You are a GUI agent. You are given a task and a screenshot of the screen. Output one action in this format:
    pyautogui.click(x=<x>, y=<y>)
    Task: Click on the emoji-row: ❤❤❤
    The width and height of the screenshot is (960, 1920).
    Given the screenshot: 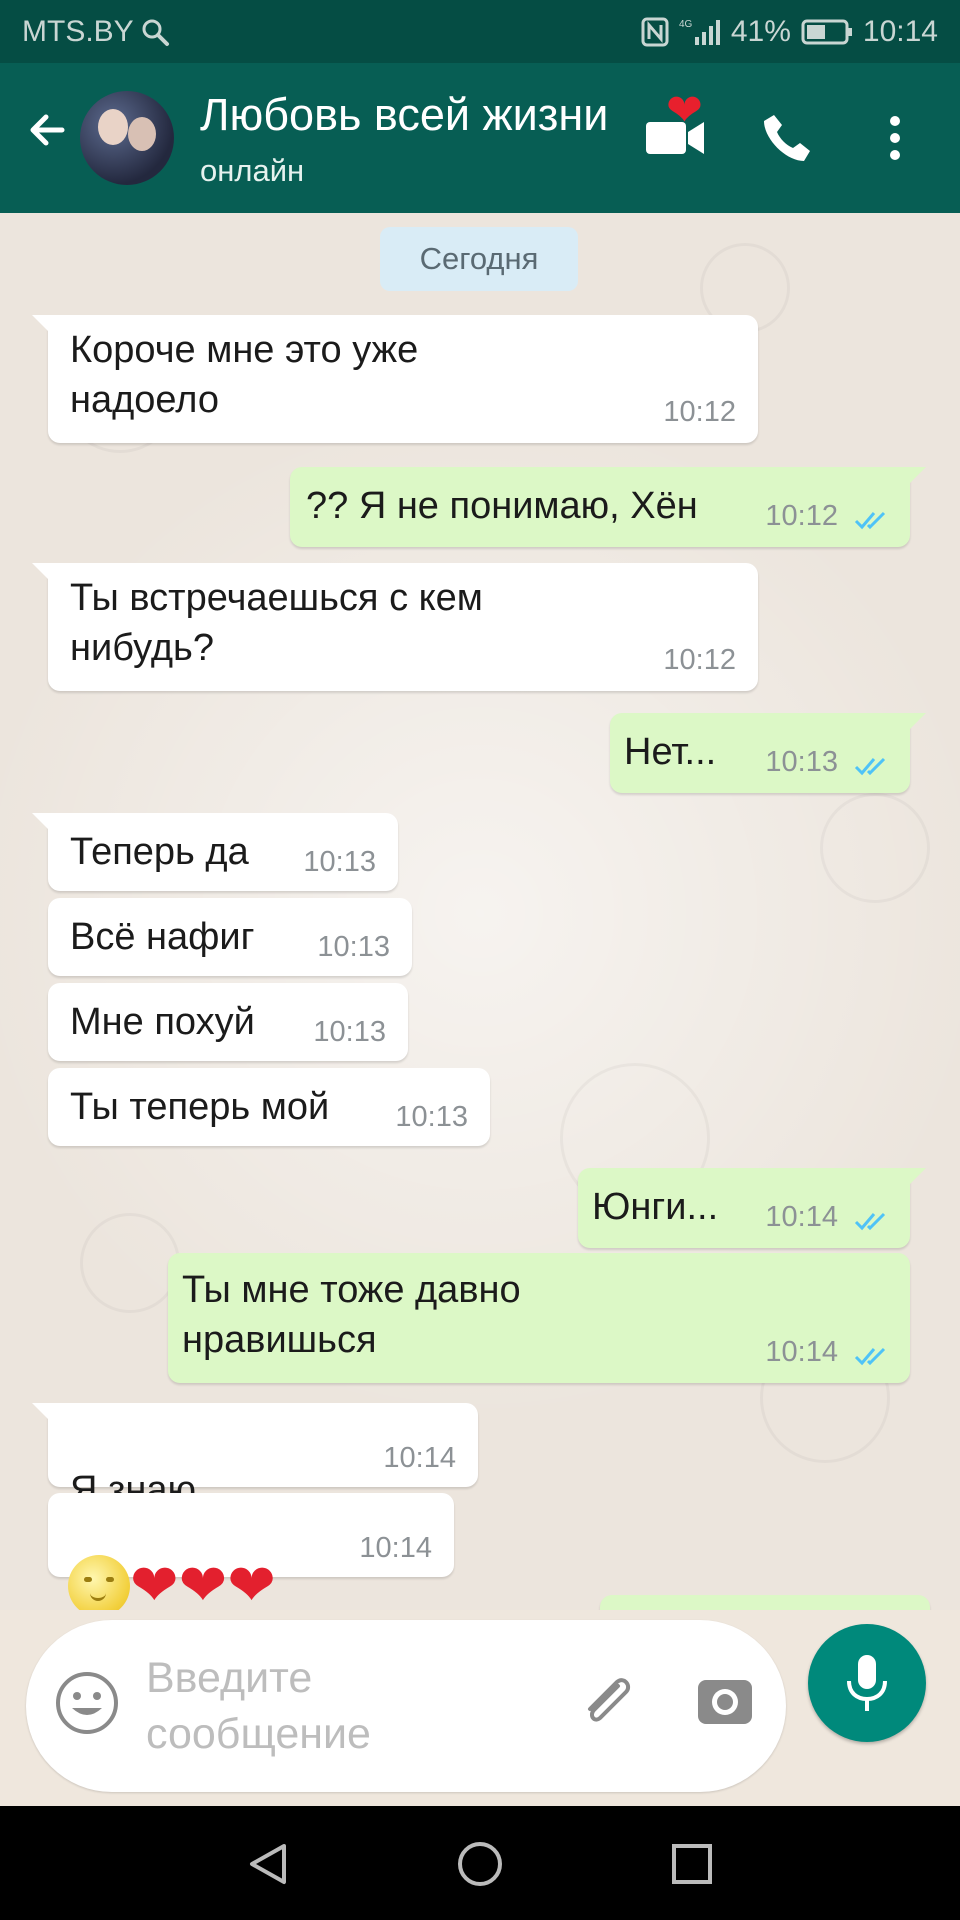 What is the action you would take?
    pyautogui.click(x=172, y=1557)
    